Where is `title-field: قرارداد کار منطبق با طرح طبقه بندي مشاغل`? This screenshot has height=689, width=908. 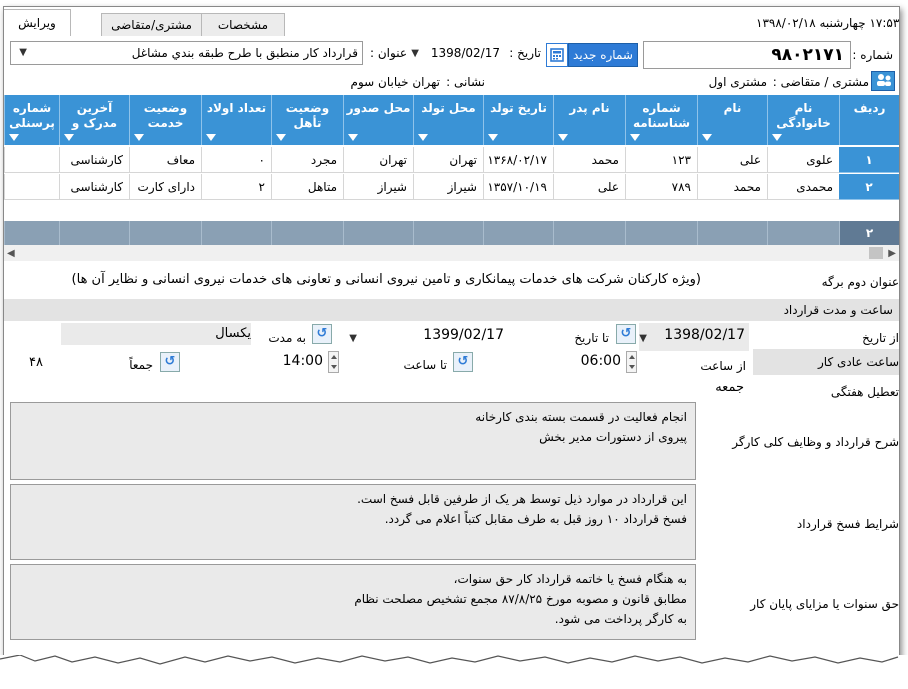 title-field: قرارداد کار منطبق با طرح طبقه بندي مشاغل is located at coordinates (186, 53).